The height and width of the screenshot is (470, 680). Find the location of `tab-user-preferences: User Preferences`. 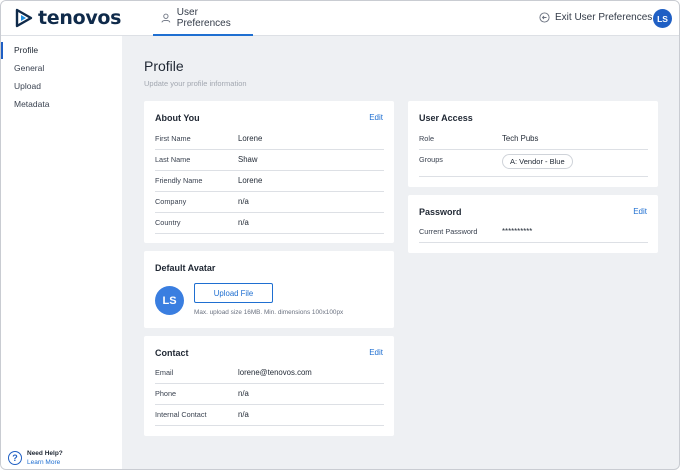

tab-user-preferences: User Preferences is located at coordinates (203, 18).